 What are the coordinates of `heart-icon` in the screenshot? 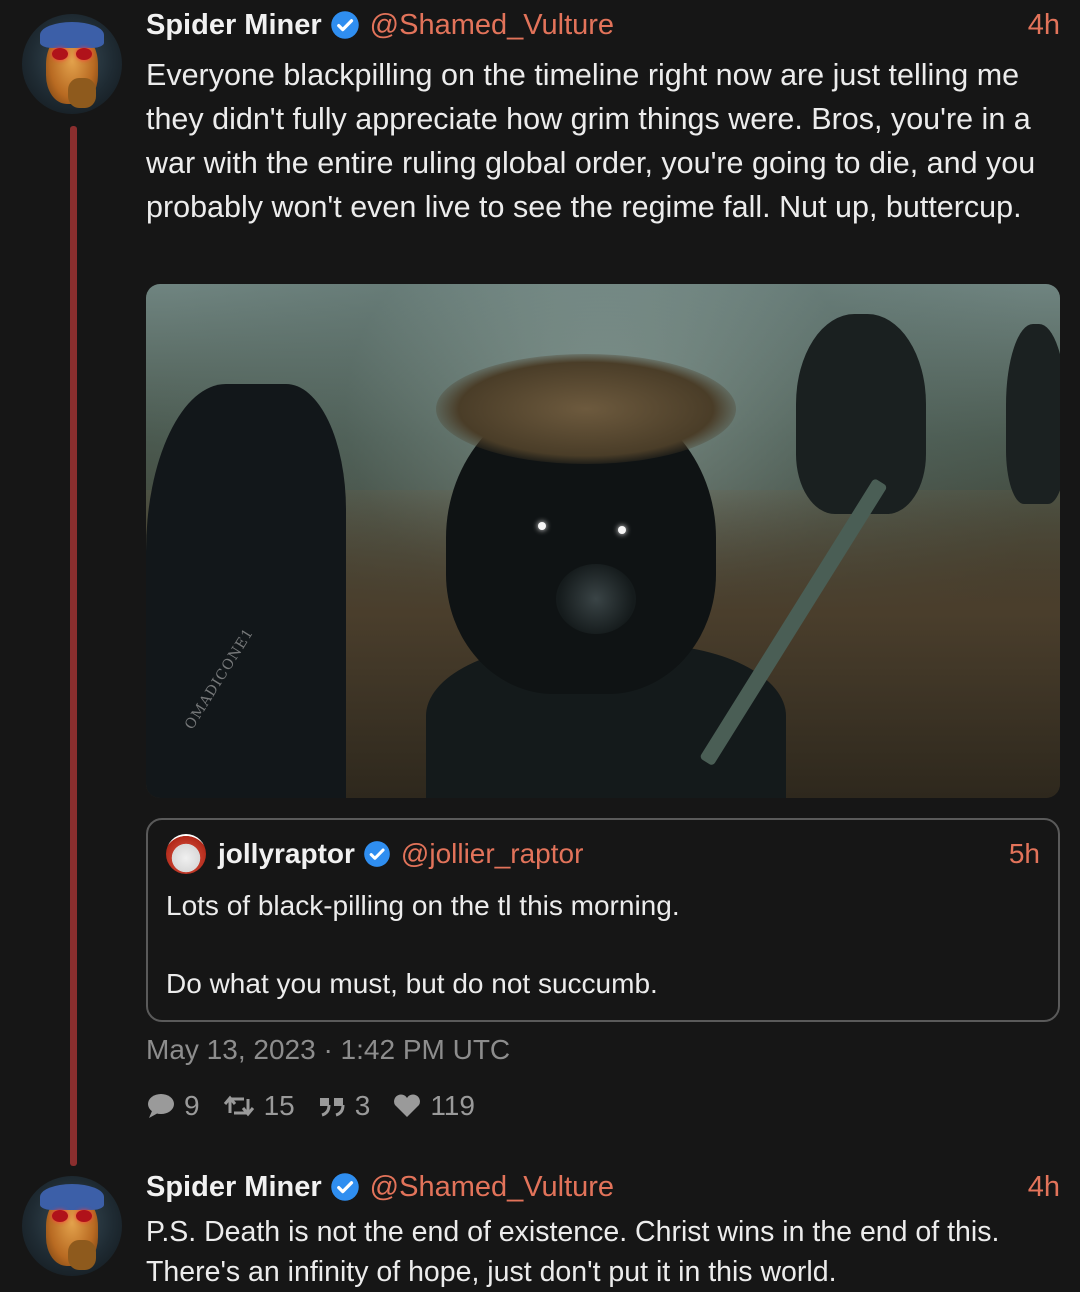 It's located at (407, 1105).